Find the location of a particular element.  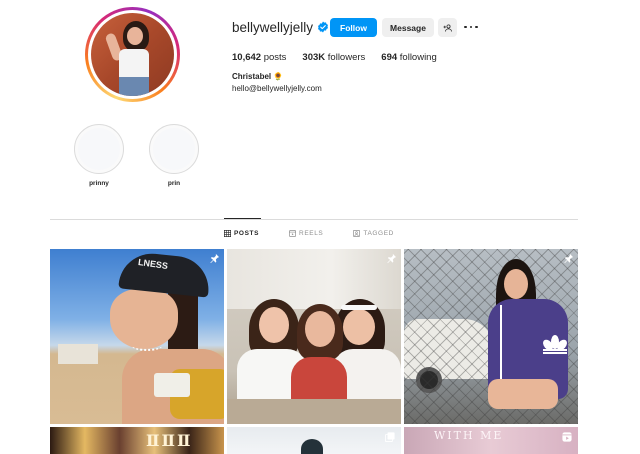

story-highlight: prinny is located at coordinates (99, 155).